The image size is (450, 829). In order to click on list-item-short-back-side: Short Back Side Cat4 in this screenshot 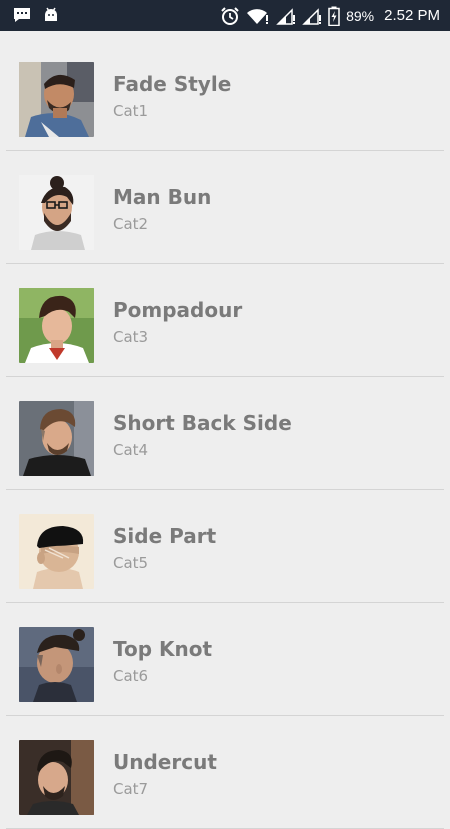, I will do `click(225, 433)`.